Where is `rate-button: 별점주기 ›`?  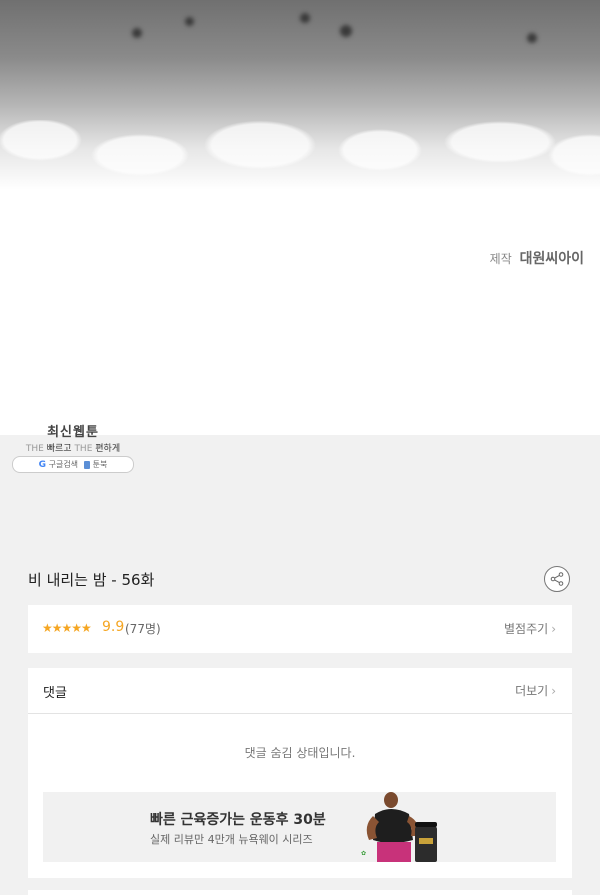
rate-button: 별점주기 › is located at coordinates (530, 628).